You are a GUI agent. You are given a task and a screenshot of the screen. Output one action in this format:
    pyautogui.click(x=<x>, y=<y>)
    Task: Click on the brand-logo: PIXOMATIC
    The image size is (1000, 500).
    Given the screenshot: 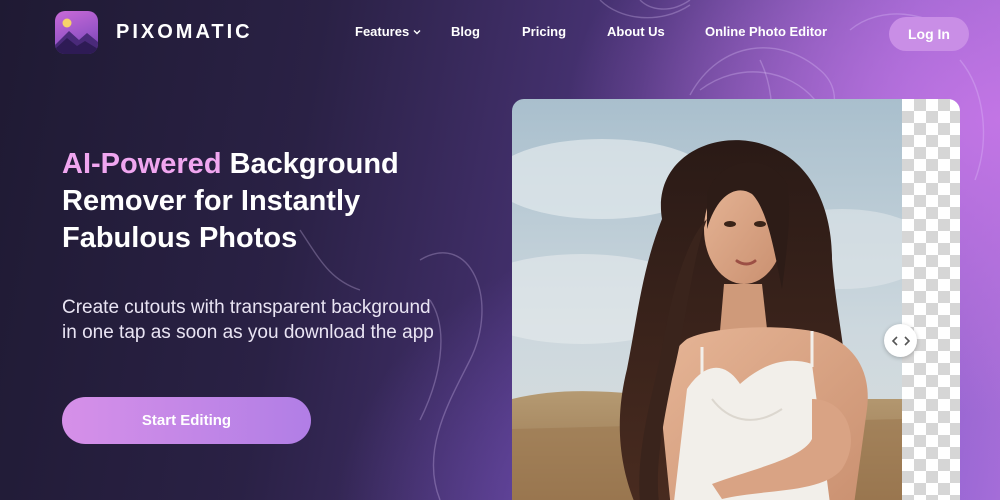 What is the action you would take?
    pyautogui.click(x=154, y=32)
    